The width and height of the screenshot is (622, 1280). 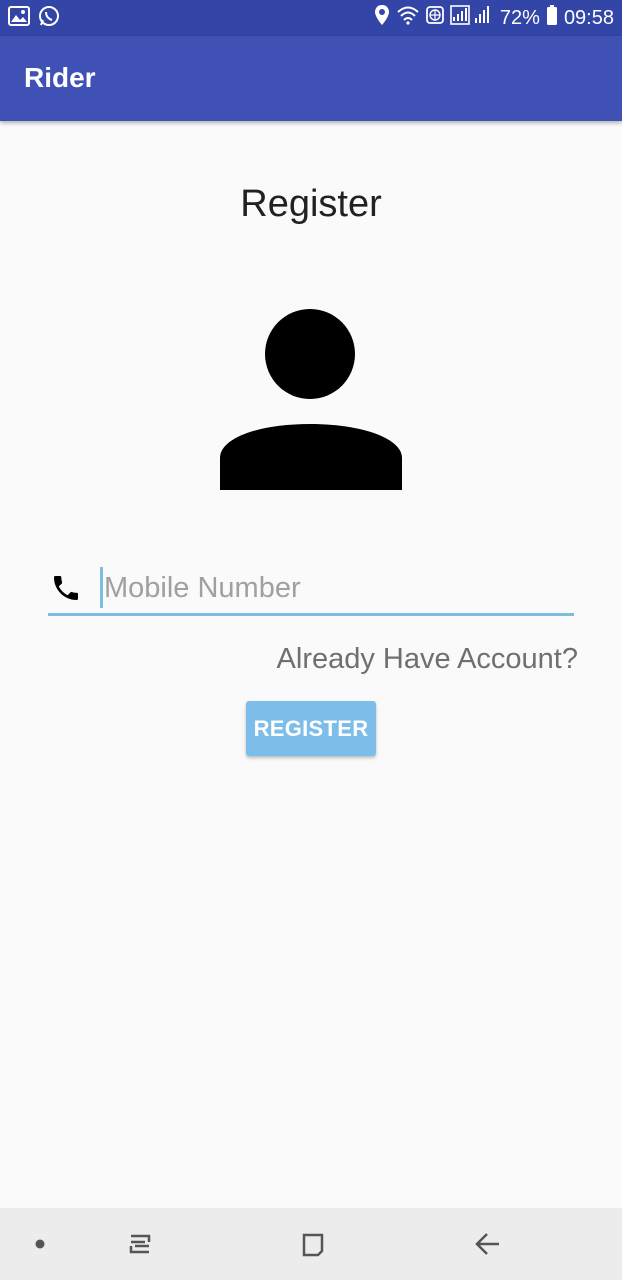 What do you see at coordinates (519, 17) in the screenshot?
I see `battery-percent: 72%` at bounding box center [519, 17].